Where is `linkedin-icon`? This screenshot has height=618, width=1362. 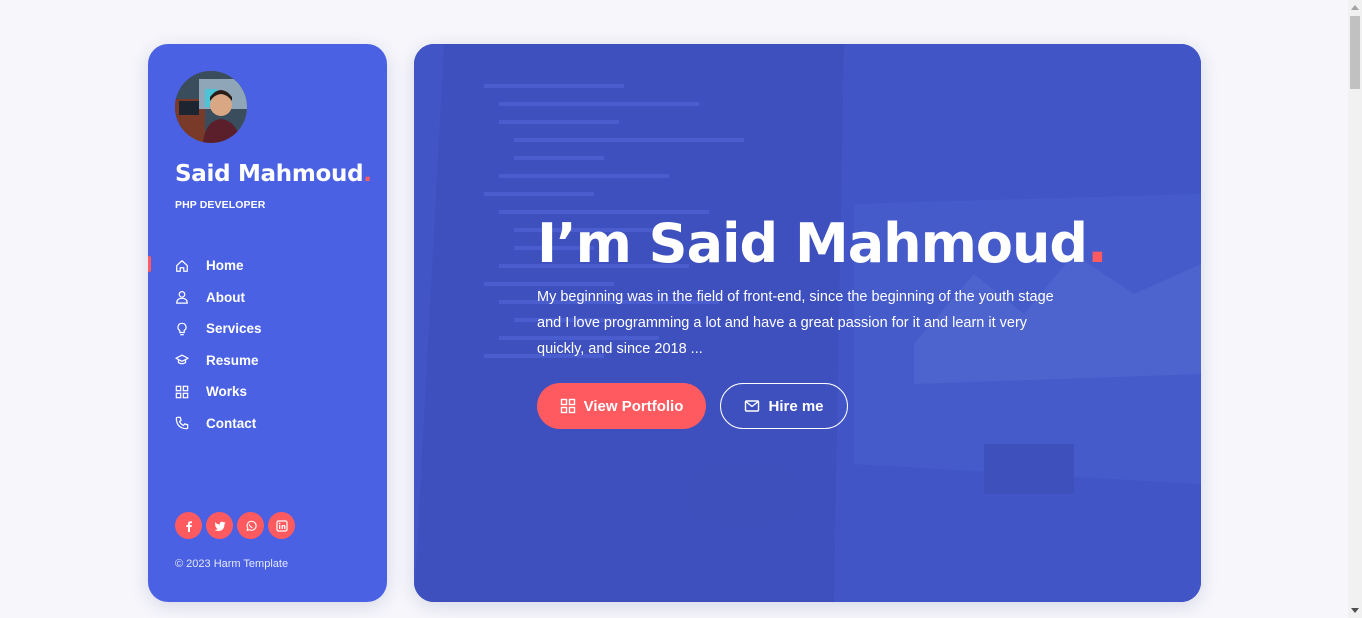 linkedin-icon is located at coordinates (281, 525).